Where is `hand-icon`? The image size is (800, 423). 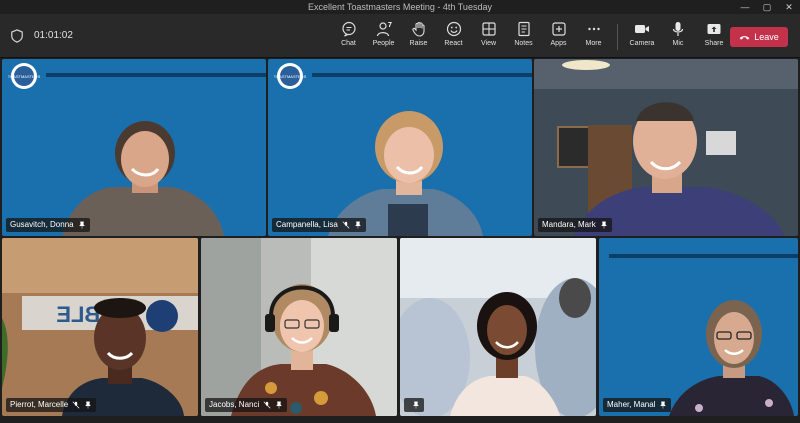 hand-icon is located at coordinates (418, 29).